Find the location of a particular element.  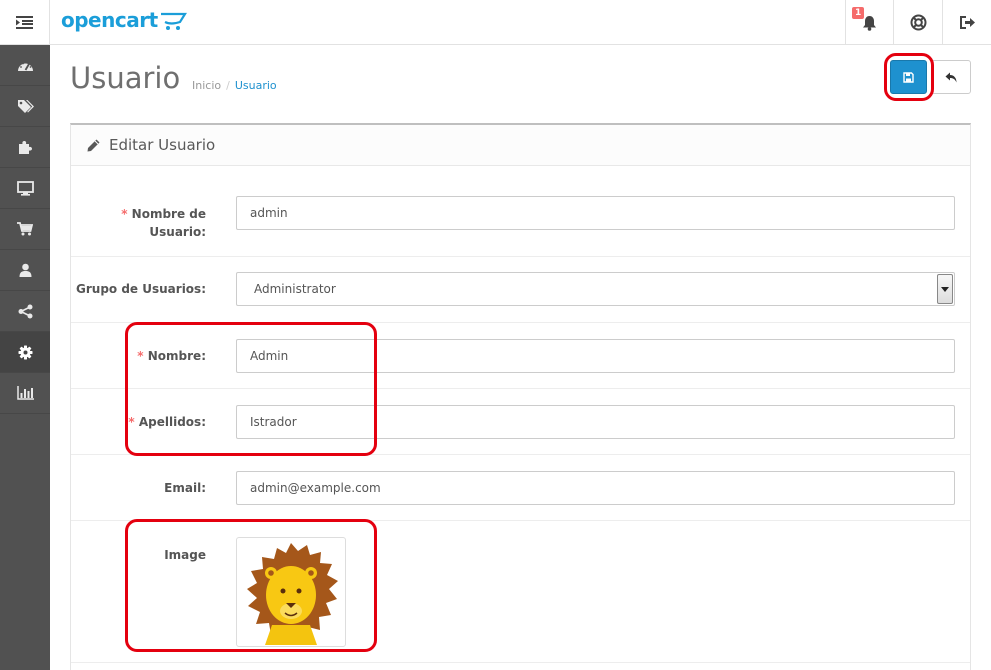

desktop-icon is located at coordinates (25, 188).